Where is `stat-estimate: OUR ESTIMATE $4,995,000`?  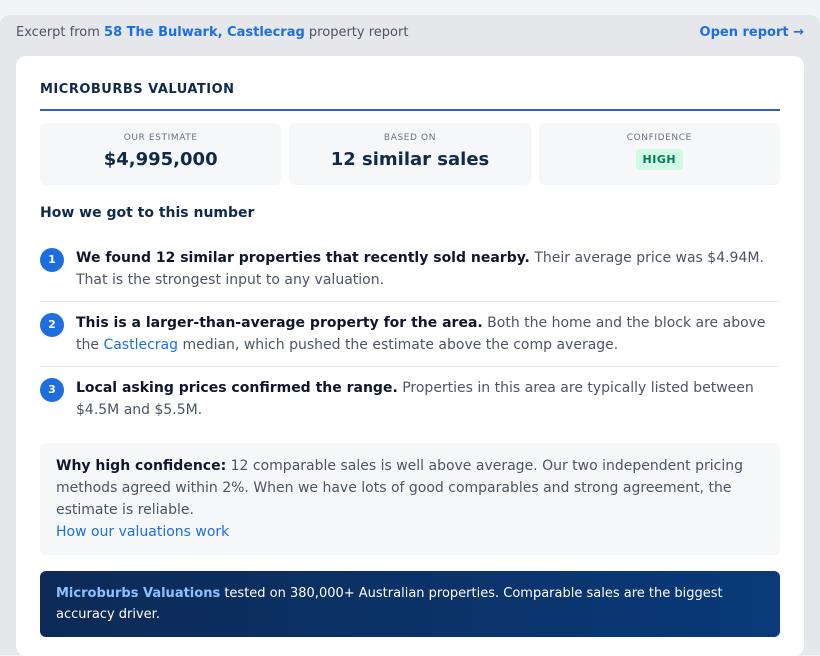 stat-estimate: OUR ESTIMATE $4,995,000 is located at coordinates (161, 154).